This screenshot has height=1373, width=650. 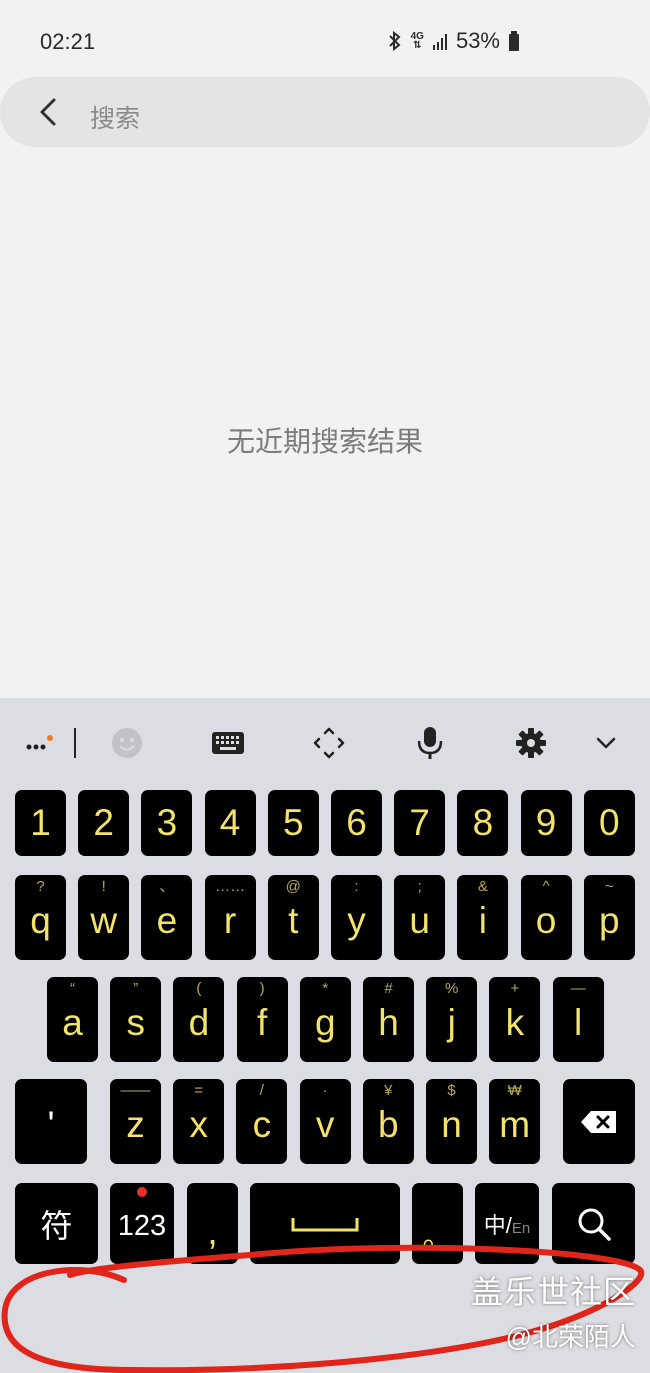 What do you see at coordinates (142, 1223) in the screenshot?
I see `numbers-key: 123` at bounding box center [142, 1223].